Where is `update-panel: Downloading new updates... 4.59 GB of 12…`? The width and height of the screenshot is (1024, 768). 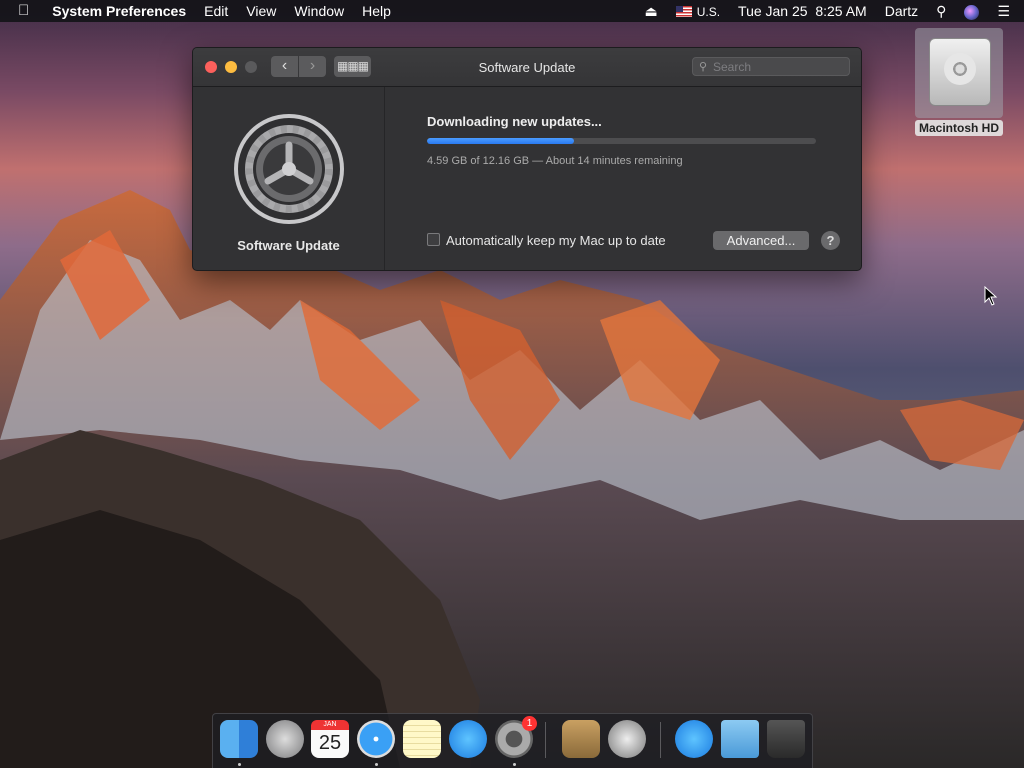 update-panel: Downloading new updates... 4.59 GB of 12… is located at coordinates (623, 178).